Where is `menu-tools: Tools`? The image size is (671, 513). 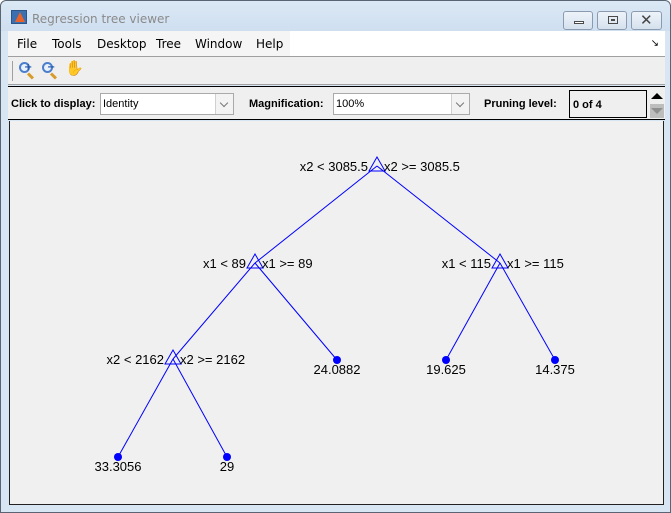
menu-tools: Tools is located at coordinates (67, 44).